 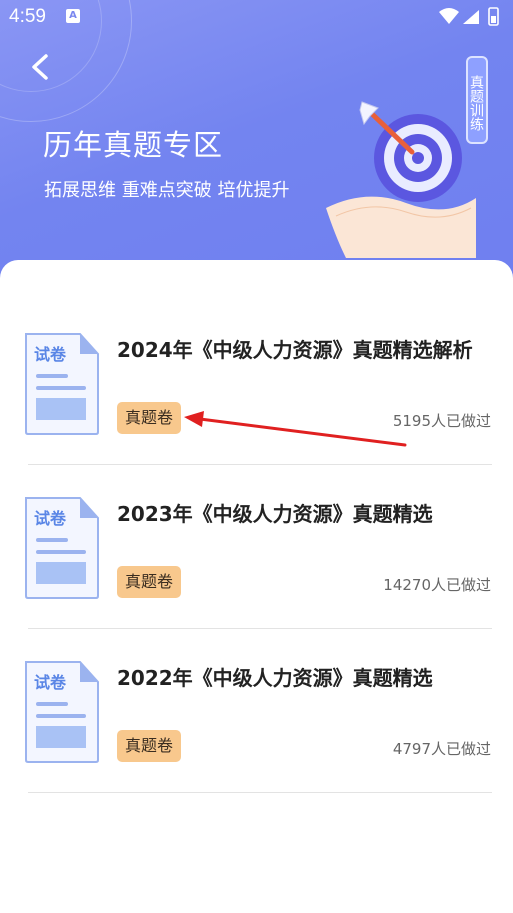 I want to click on annotation-arrow-icon, so click(x=295, y=429).